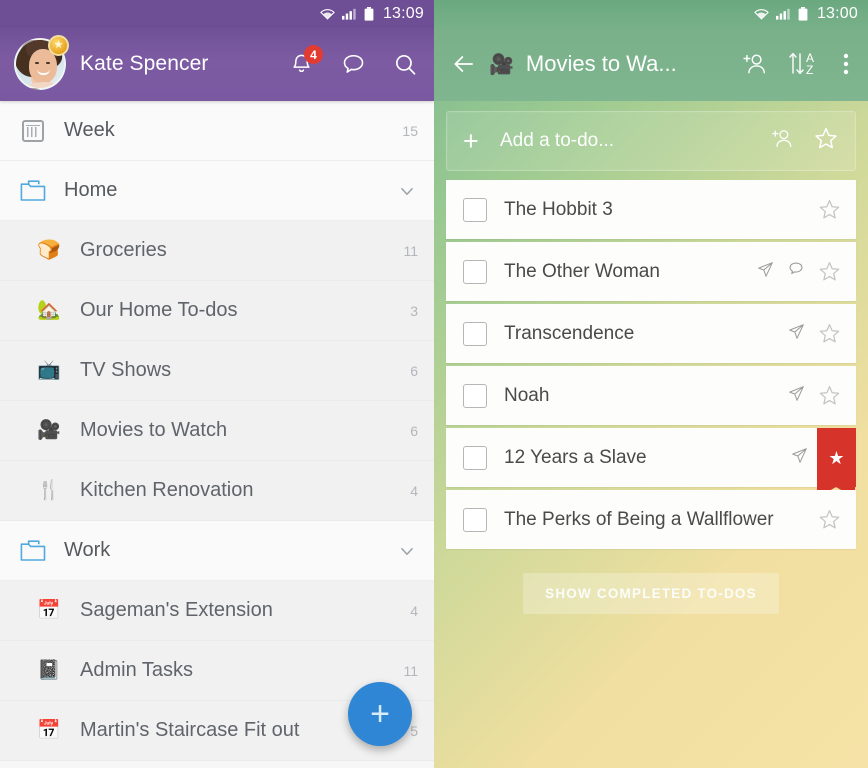 This screenshot has height=768, width=868. I want to click on sidebar-item-count: 5, so click(414, 730).